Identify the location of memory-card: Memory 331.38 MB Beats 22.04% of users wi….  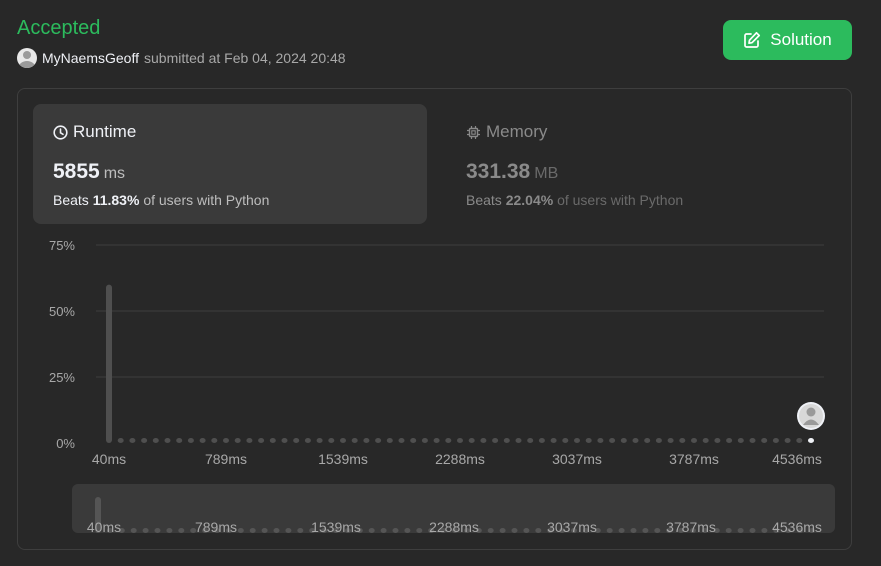
(643, 164).